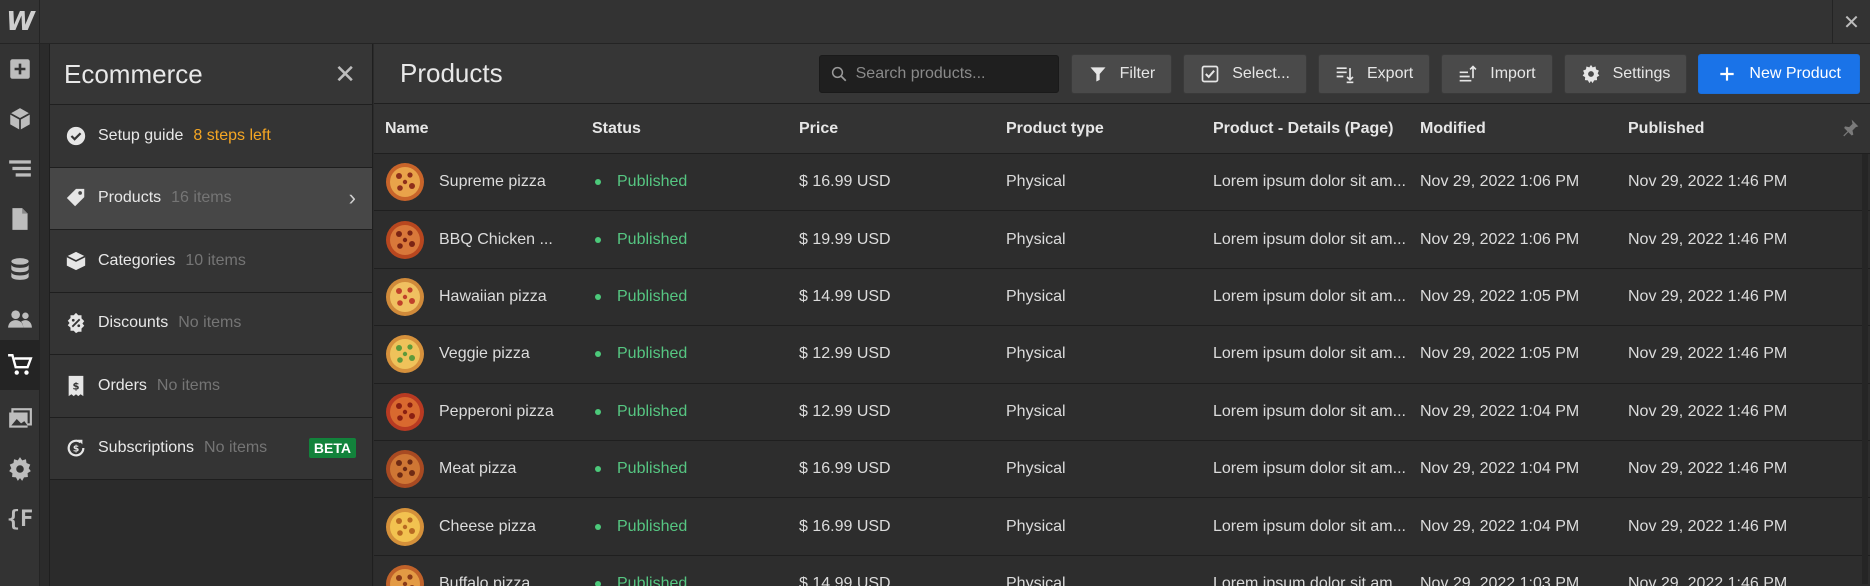 The height and width of the screenshot is (586, 1870). What do you see at coordinates (76, 198) in the screenshot?
I see `tag-icon` at bounding box center [76, 198].